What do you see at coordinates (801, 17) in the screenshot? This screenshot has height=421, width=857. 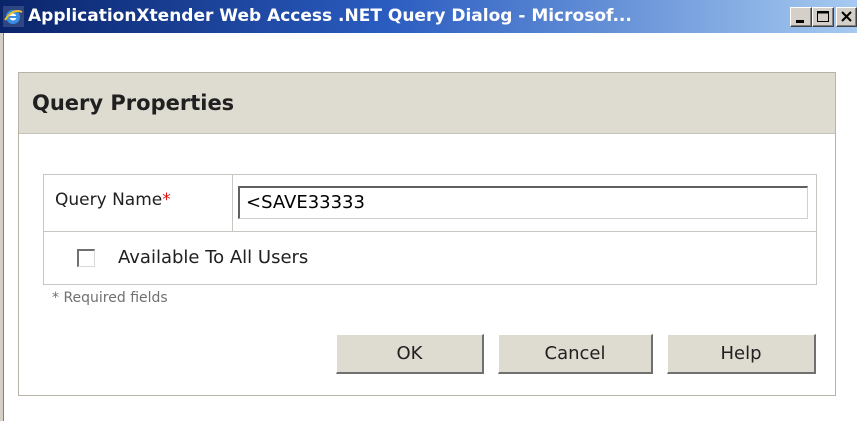 I see `minimize-button` at bounding box center [801, 17].